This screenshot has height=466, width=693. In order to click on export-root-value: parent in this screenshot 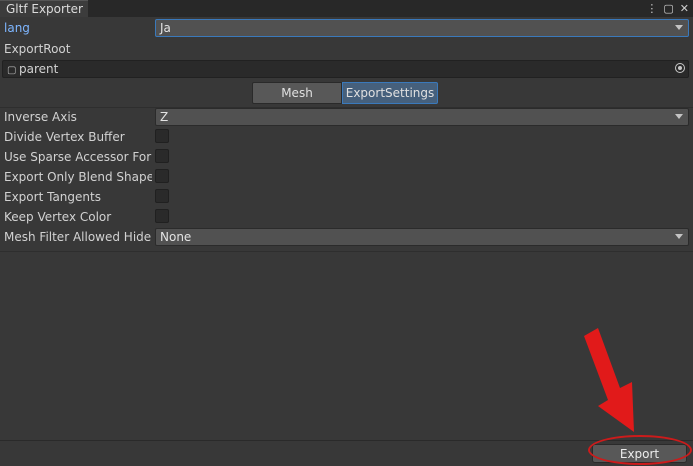, I will do `click(39, 69)`.